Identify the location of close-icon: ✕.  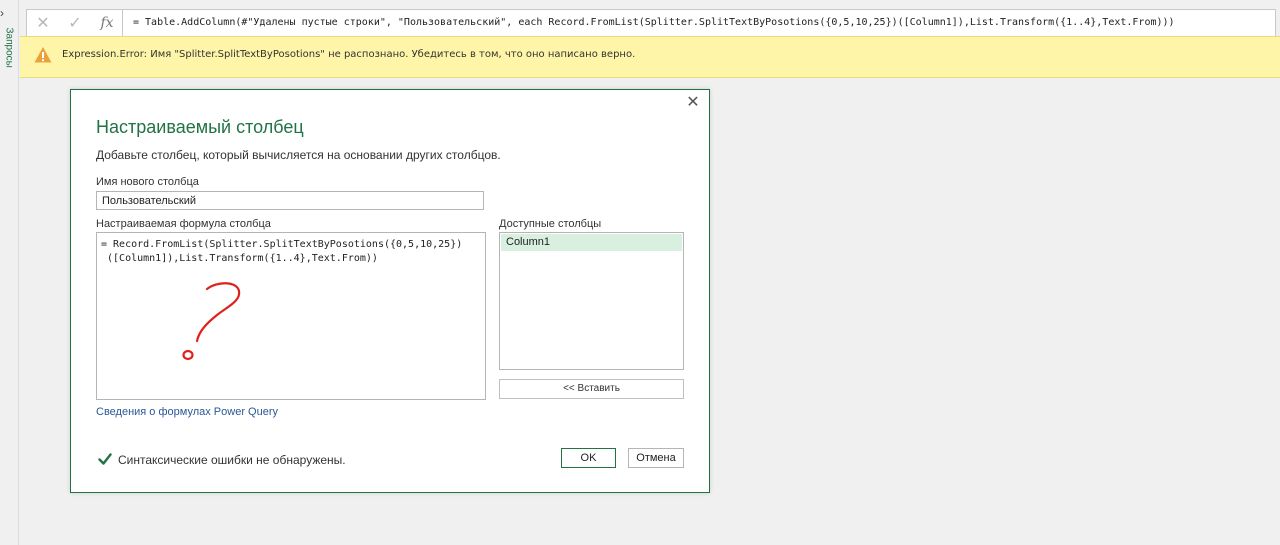
(693, 103).